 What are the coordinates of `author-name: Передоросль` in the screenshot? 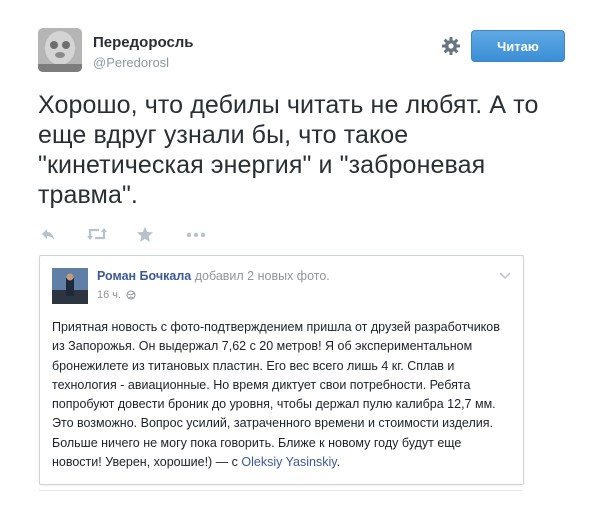 It's located at (143, 42).